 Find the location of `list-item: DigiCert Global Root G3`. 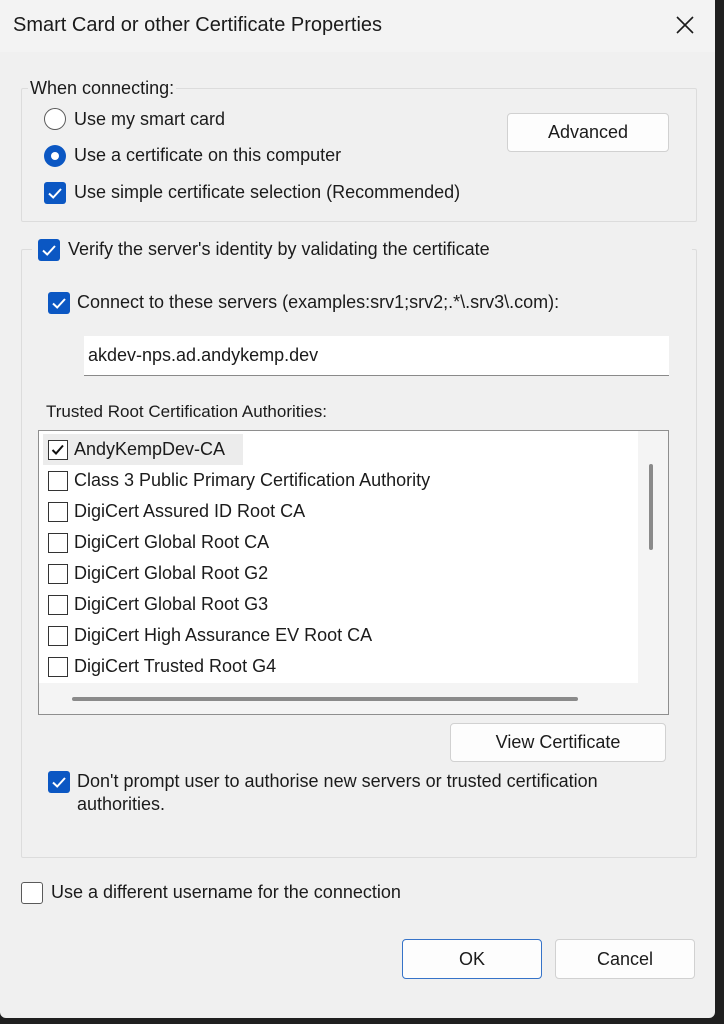

list-item: DigiCert Global Root G3 is located at coordinates (337, 605).